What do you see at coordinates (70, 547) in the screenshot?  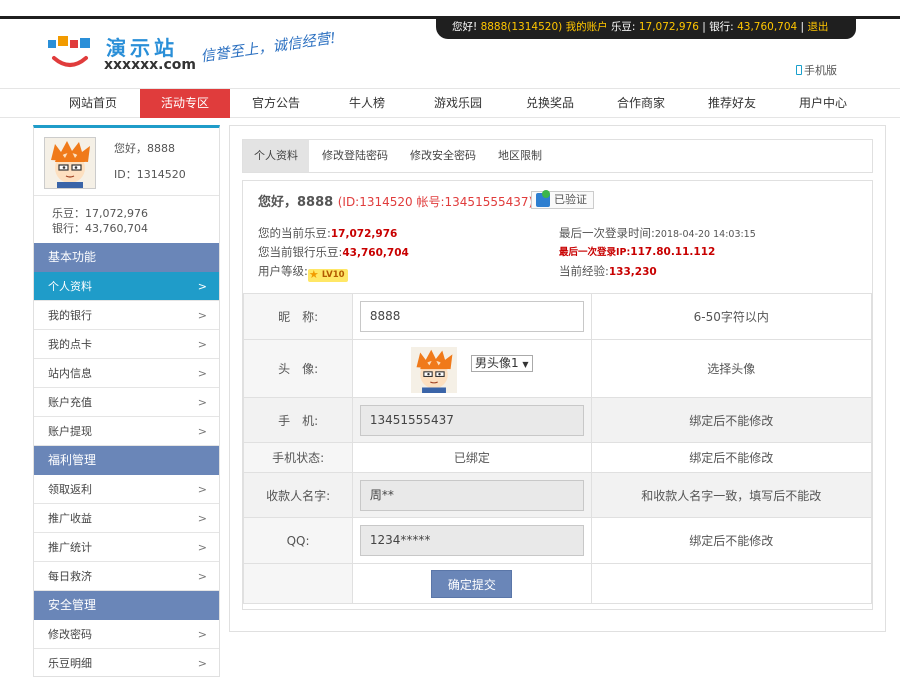 I see `sidebar-item-label: 推广统计` at bounding box center [70, 547].